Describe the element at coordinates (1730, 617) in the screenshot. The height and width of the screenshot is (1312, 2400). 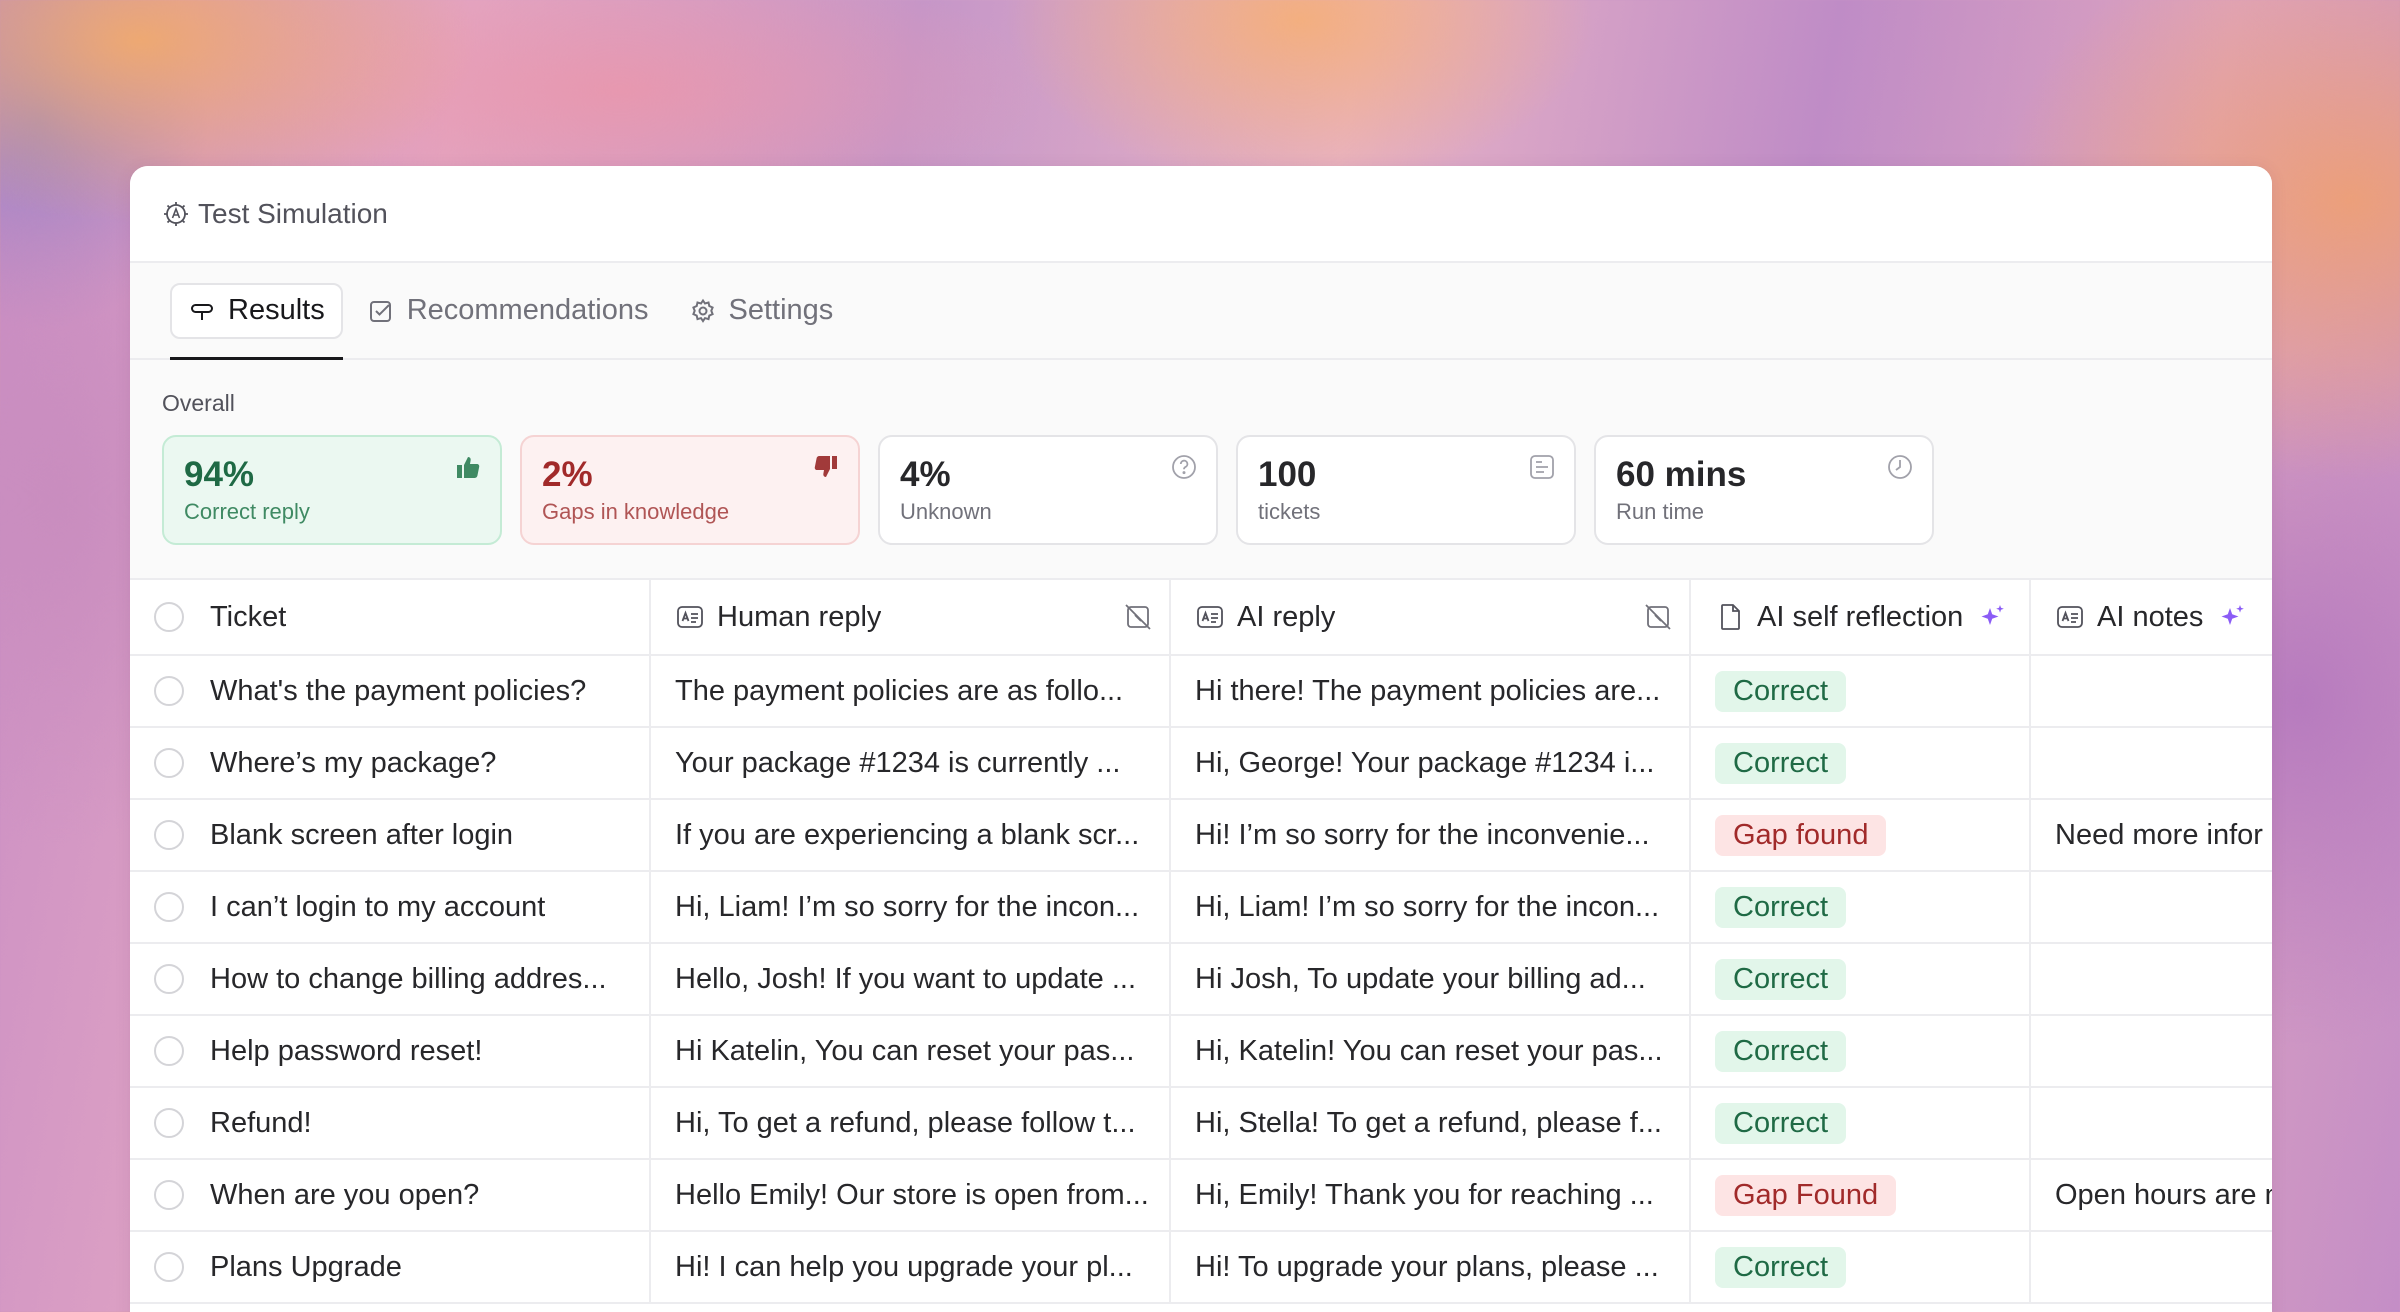
I see `document-icon` at that location.